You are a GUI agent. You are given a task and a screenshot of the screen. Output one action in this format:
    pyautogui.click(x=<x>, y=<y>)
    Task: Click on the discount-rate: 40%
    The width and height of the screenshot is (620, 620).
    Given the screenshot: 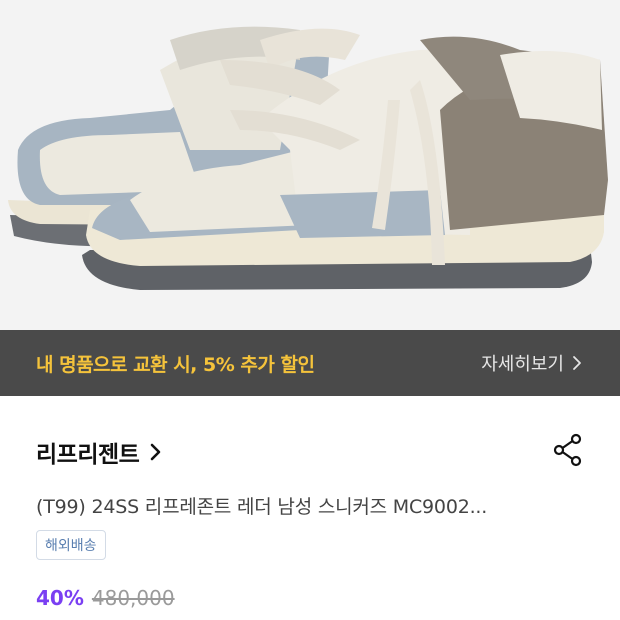 What is the action you would take?
    pyautogui.click(x=60, y=598)
    